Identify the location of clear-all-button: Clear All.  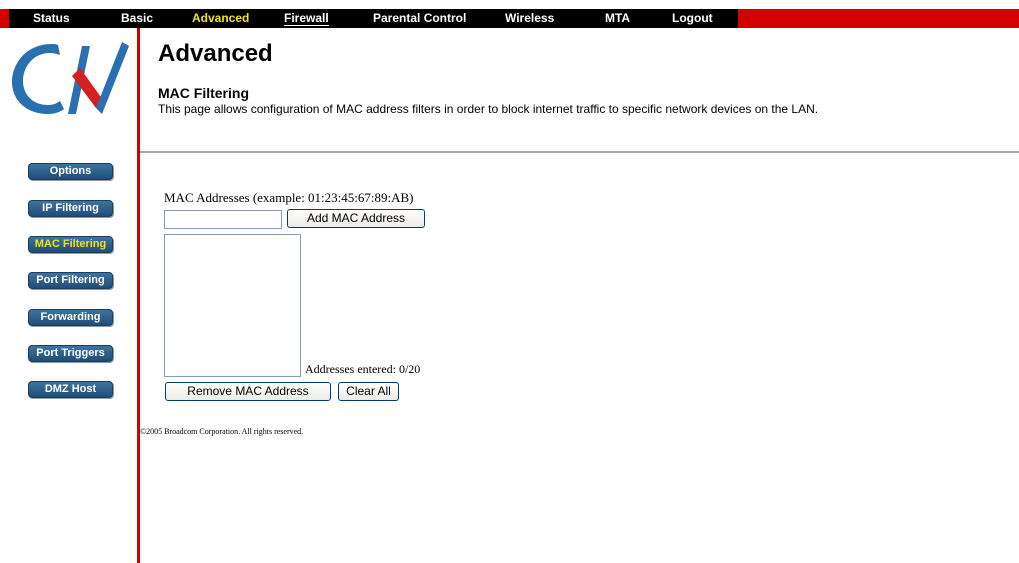
(368, 391).